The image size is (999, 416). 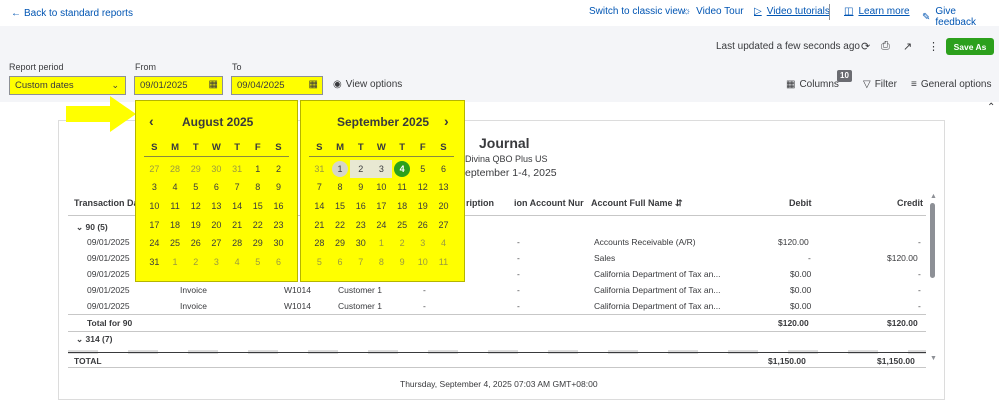 What do you see at coordinates (402, 169) in the screenshot?
I see `calendar-day-selected-end: 4` at bounding box center [402, 169].